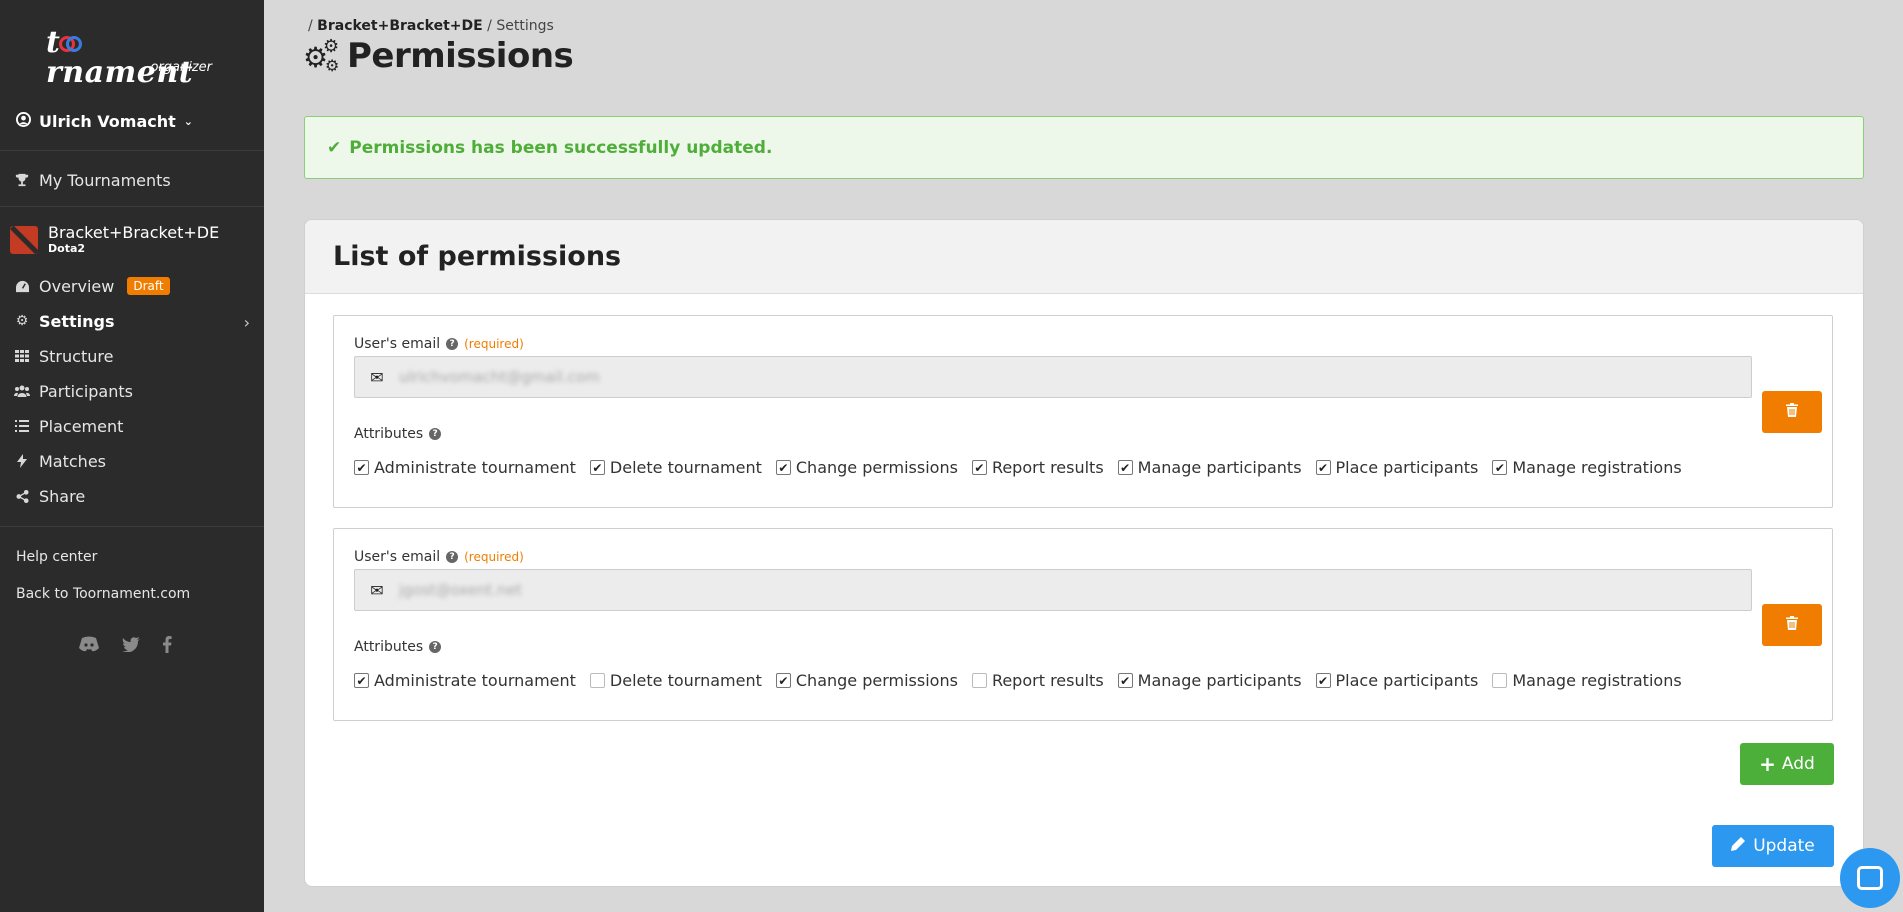 The image size is (1903, 912). I want to click on check-icon: ✔, so click(334, 147).